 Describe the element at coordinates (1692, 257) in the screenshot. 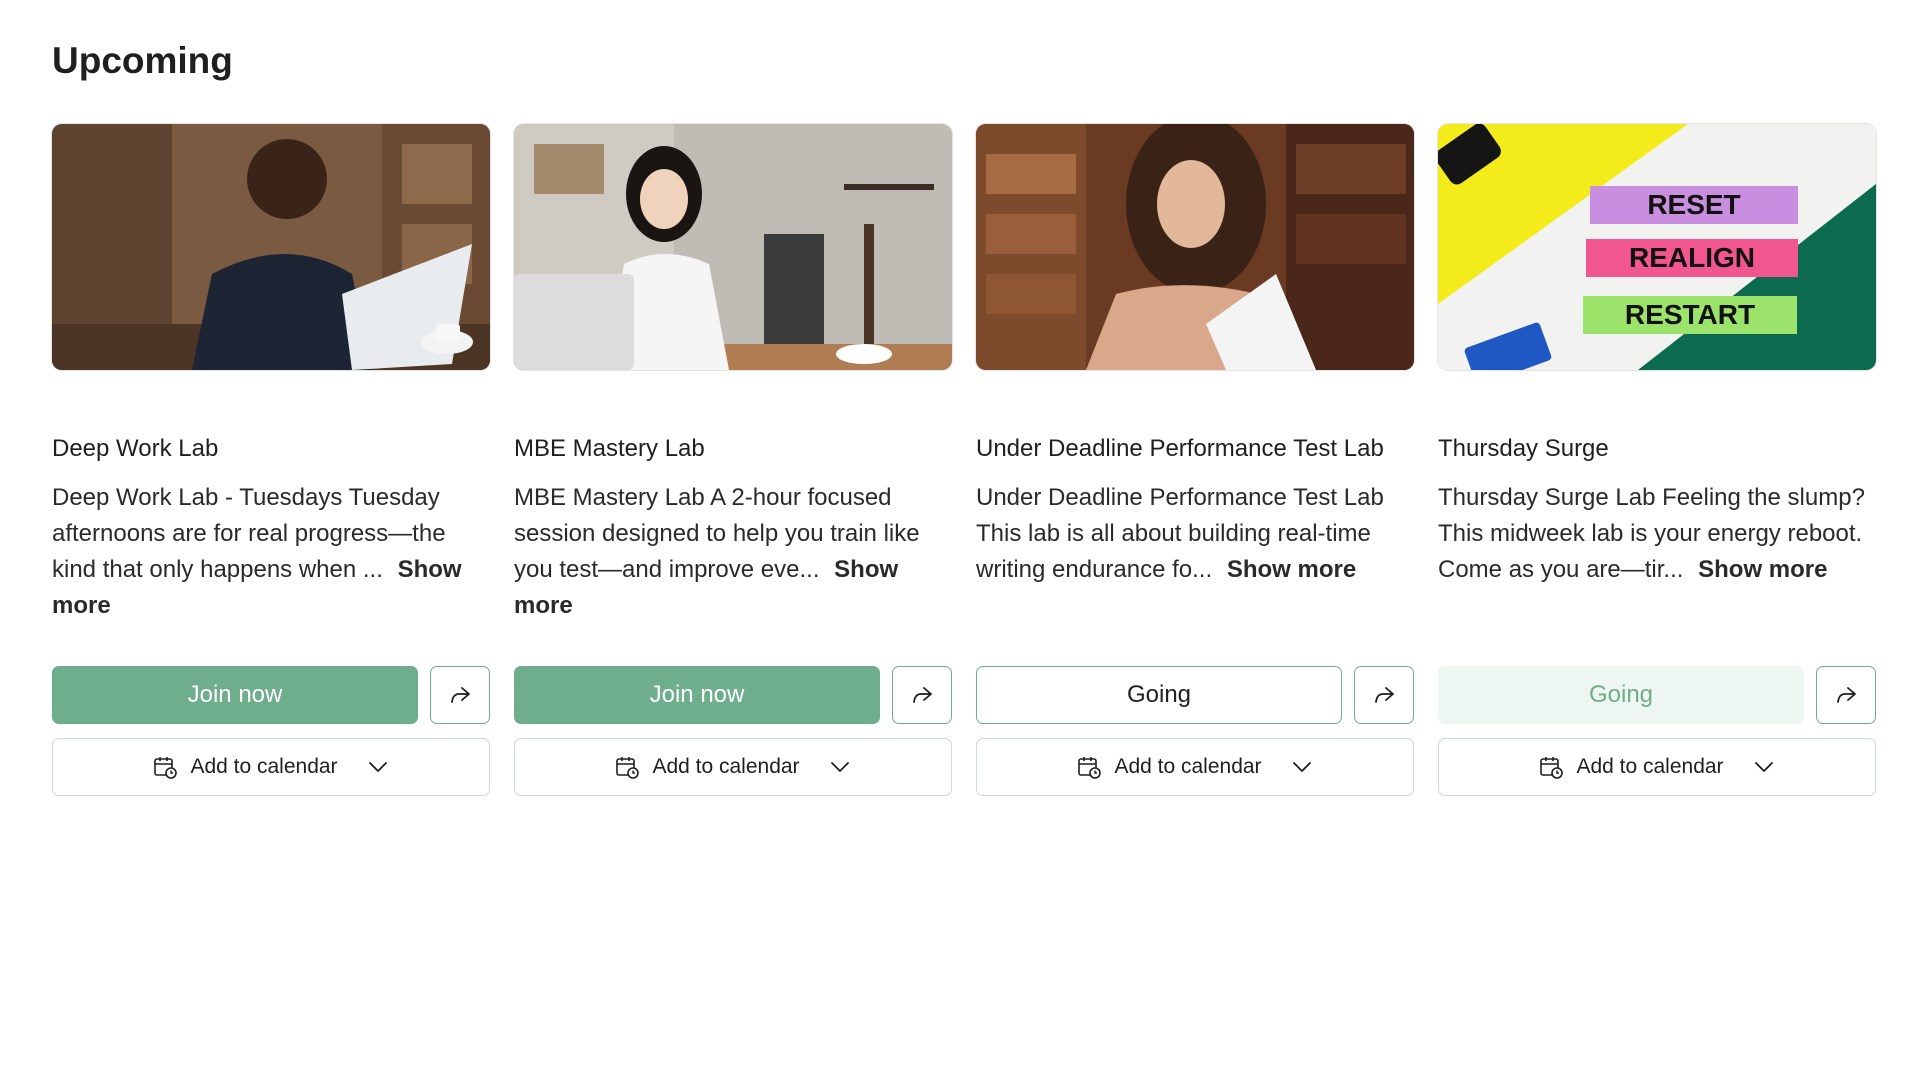

I see `sticky-note-text: REALIGN` at that location.